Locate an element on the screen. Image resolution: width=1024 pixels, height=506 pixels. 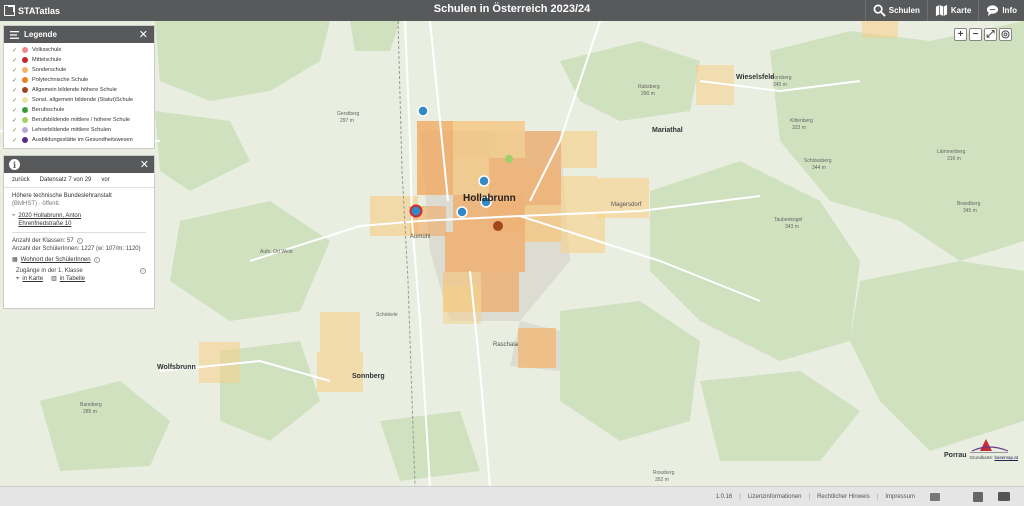
in-map-link: ⌖ in Karte is located at coordinates (29, 279).